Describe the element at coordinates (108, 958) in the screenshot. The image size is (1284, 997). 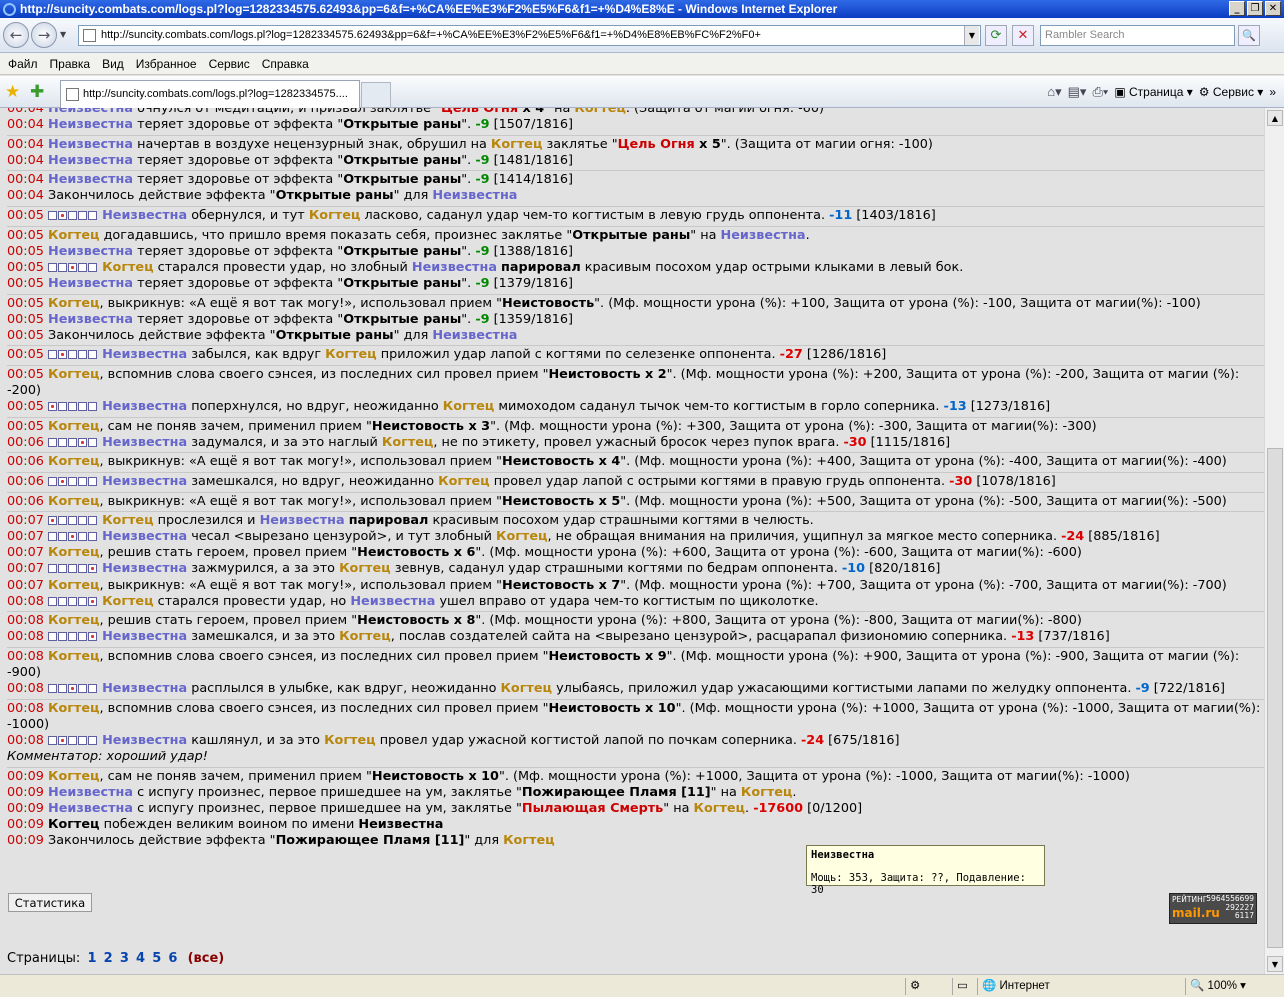
I see `page-link-2: 2` at that location.